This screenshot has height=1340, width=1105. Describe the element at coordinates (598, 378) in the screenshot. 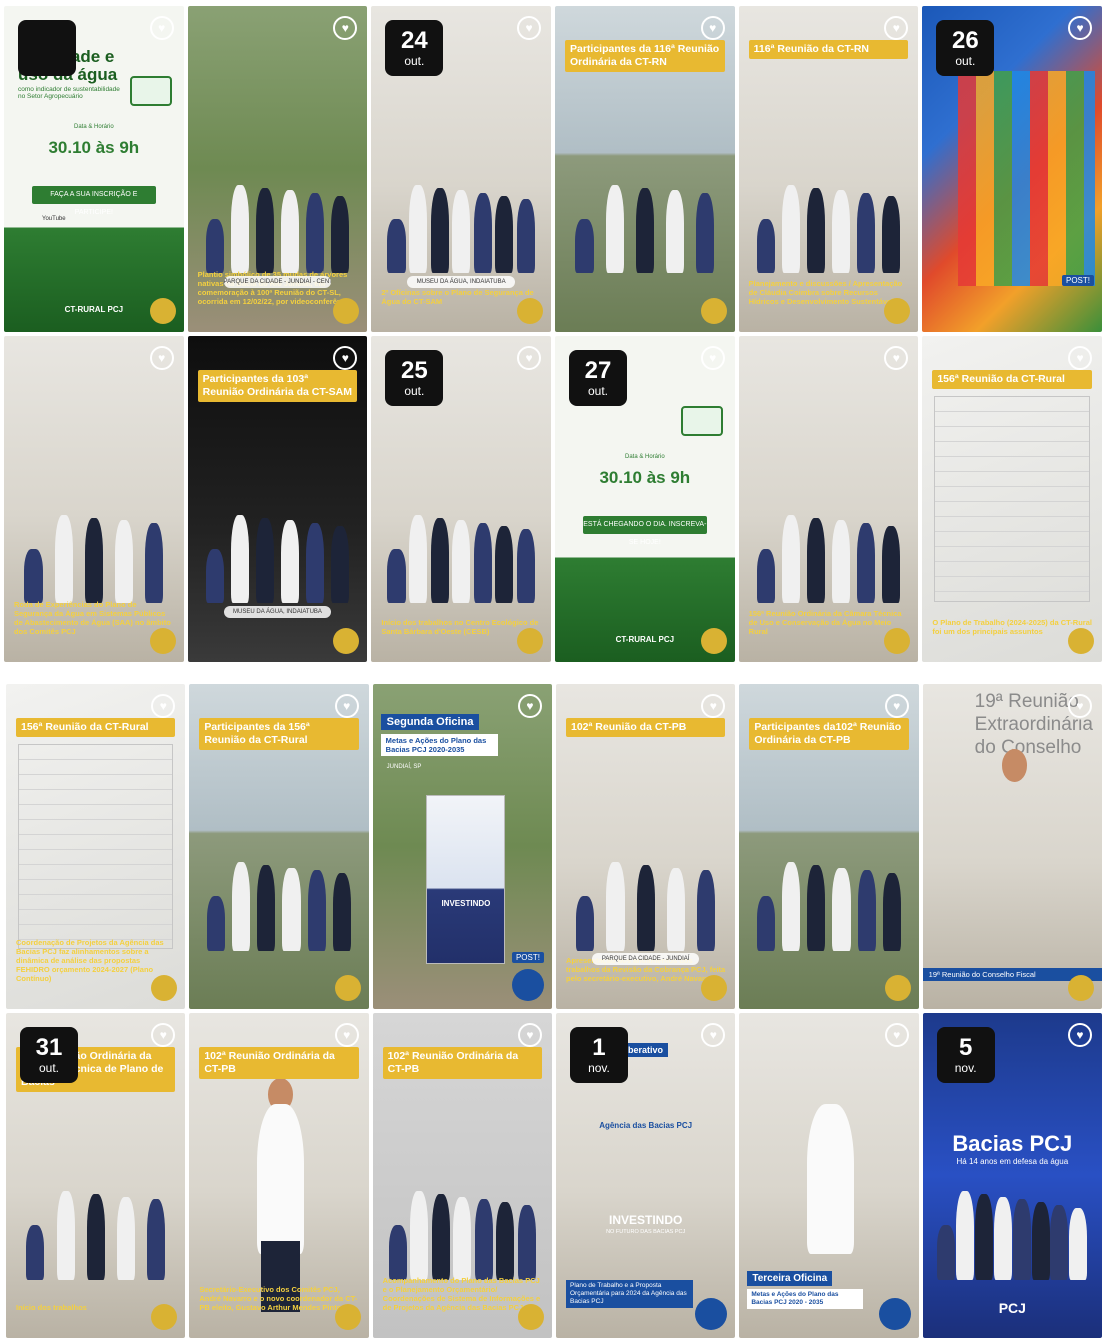

I see `date-badge: 27 out.` at that location.